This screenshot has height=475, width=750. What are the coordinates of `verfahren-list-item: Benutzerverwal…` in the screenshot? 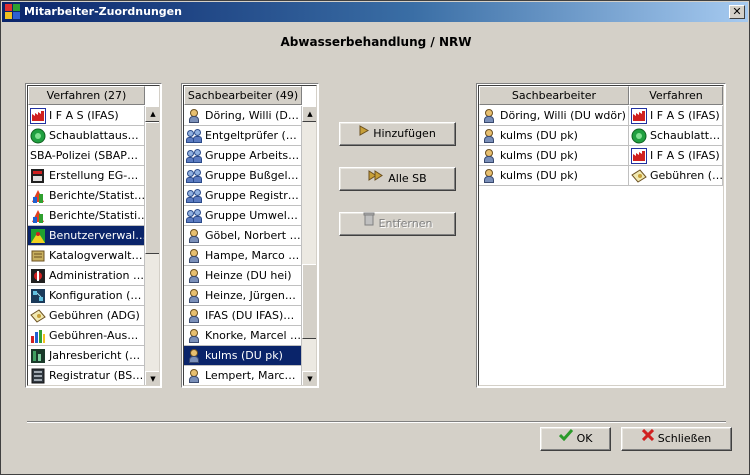 It's located at (86, 236).